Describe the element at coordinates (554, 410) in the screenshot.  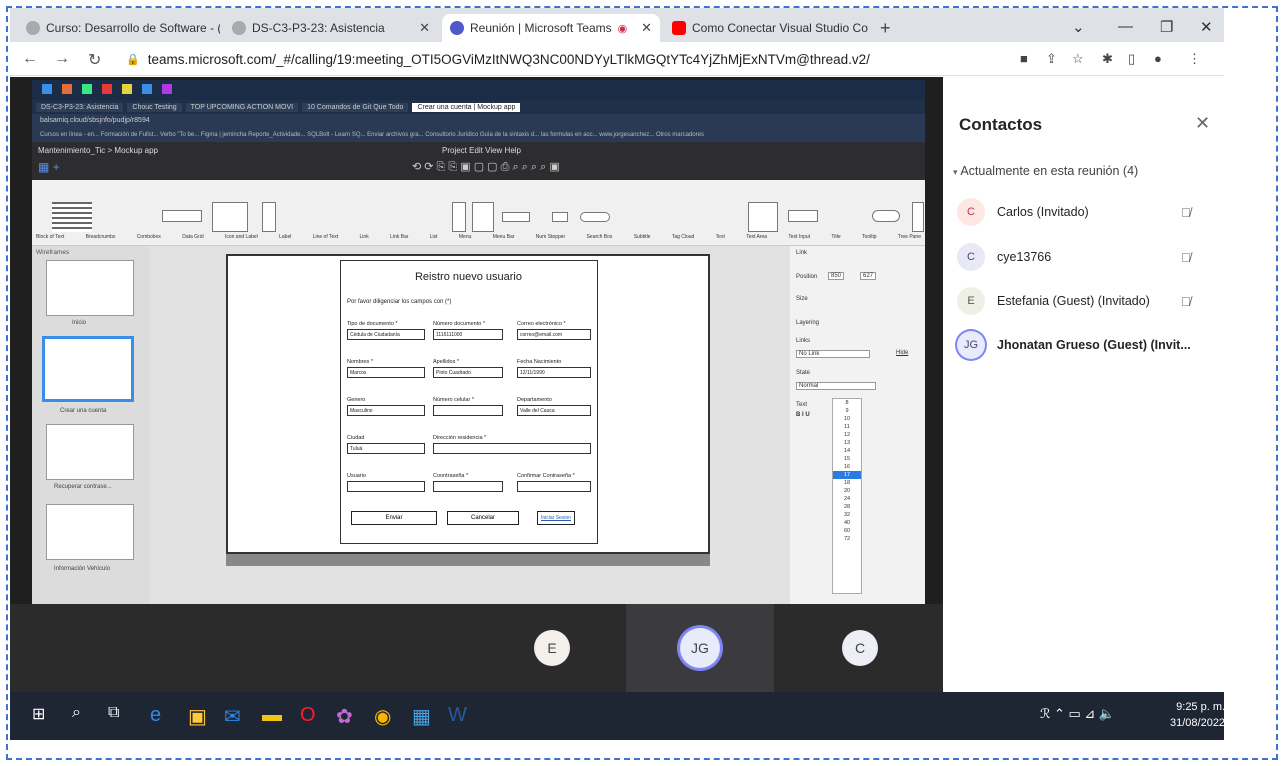
I see `departamento-select: Valle del Cauca` at that location.